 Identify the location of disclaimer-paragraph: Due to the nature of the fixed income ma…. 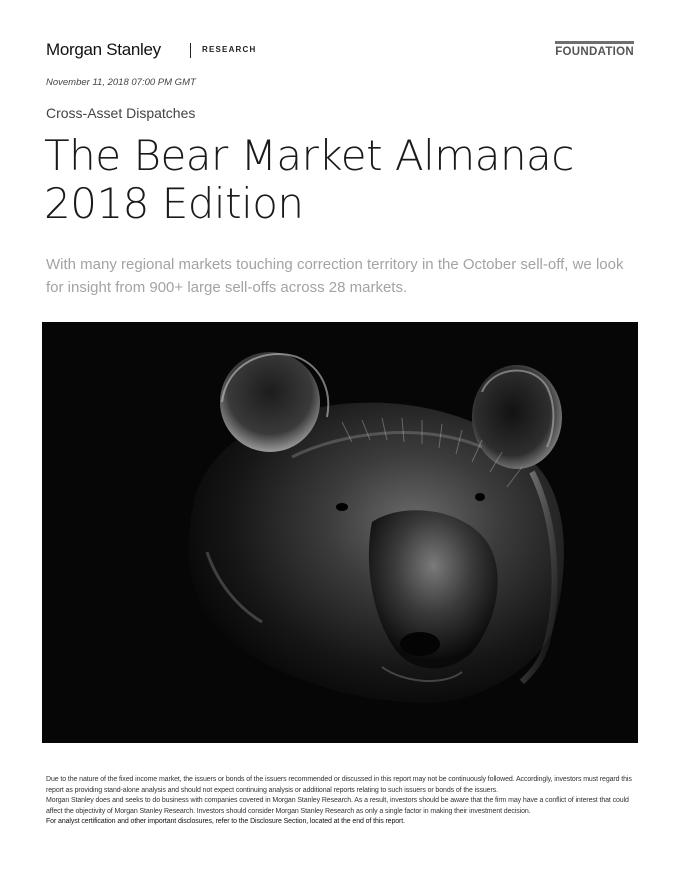
(339, 785).